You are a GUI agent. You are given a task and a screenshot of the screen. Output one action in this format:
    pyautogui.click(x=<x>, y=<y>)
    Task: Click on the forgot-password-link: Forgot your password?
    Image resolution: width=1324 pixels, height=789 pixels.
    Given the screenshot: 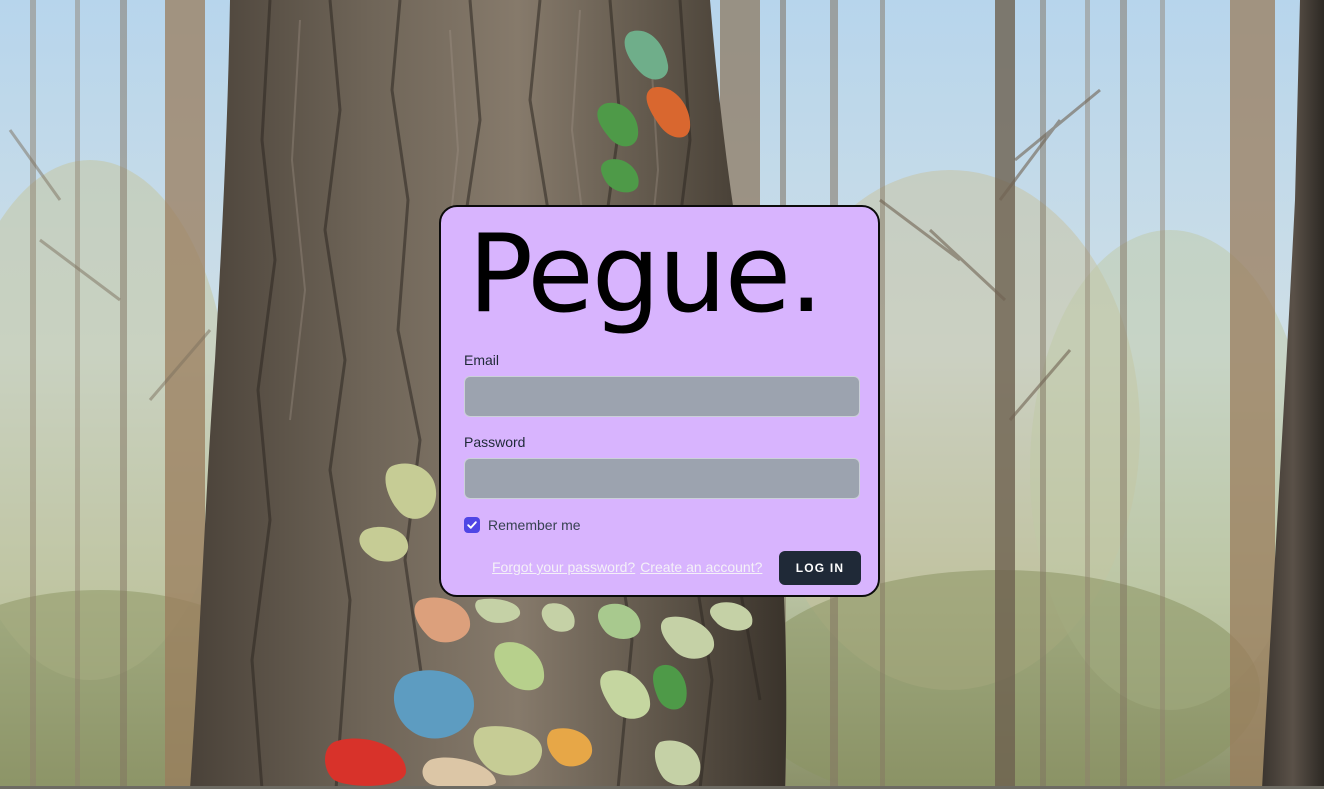 What is the action you would take?
    pyautogui.click(x=563, y=567)
    